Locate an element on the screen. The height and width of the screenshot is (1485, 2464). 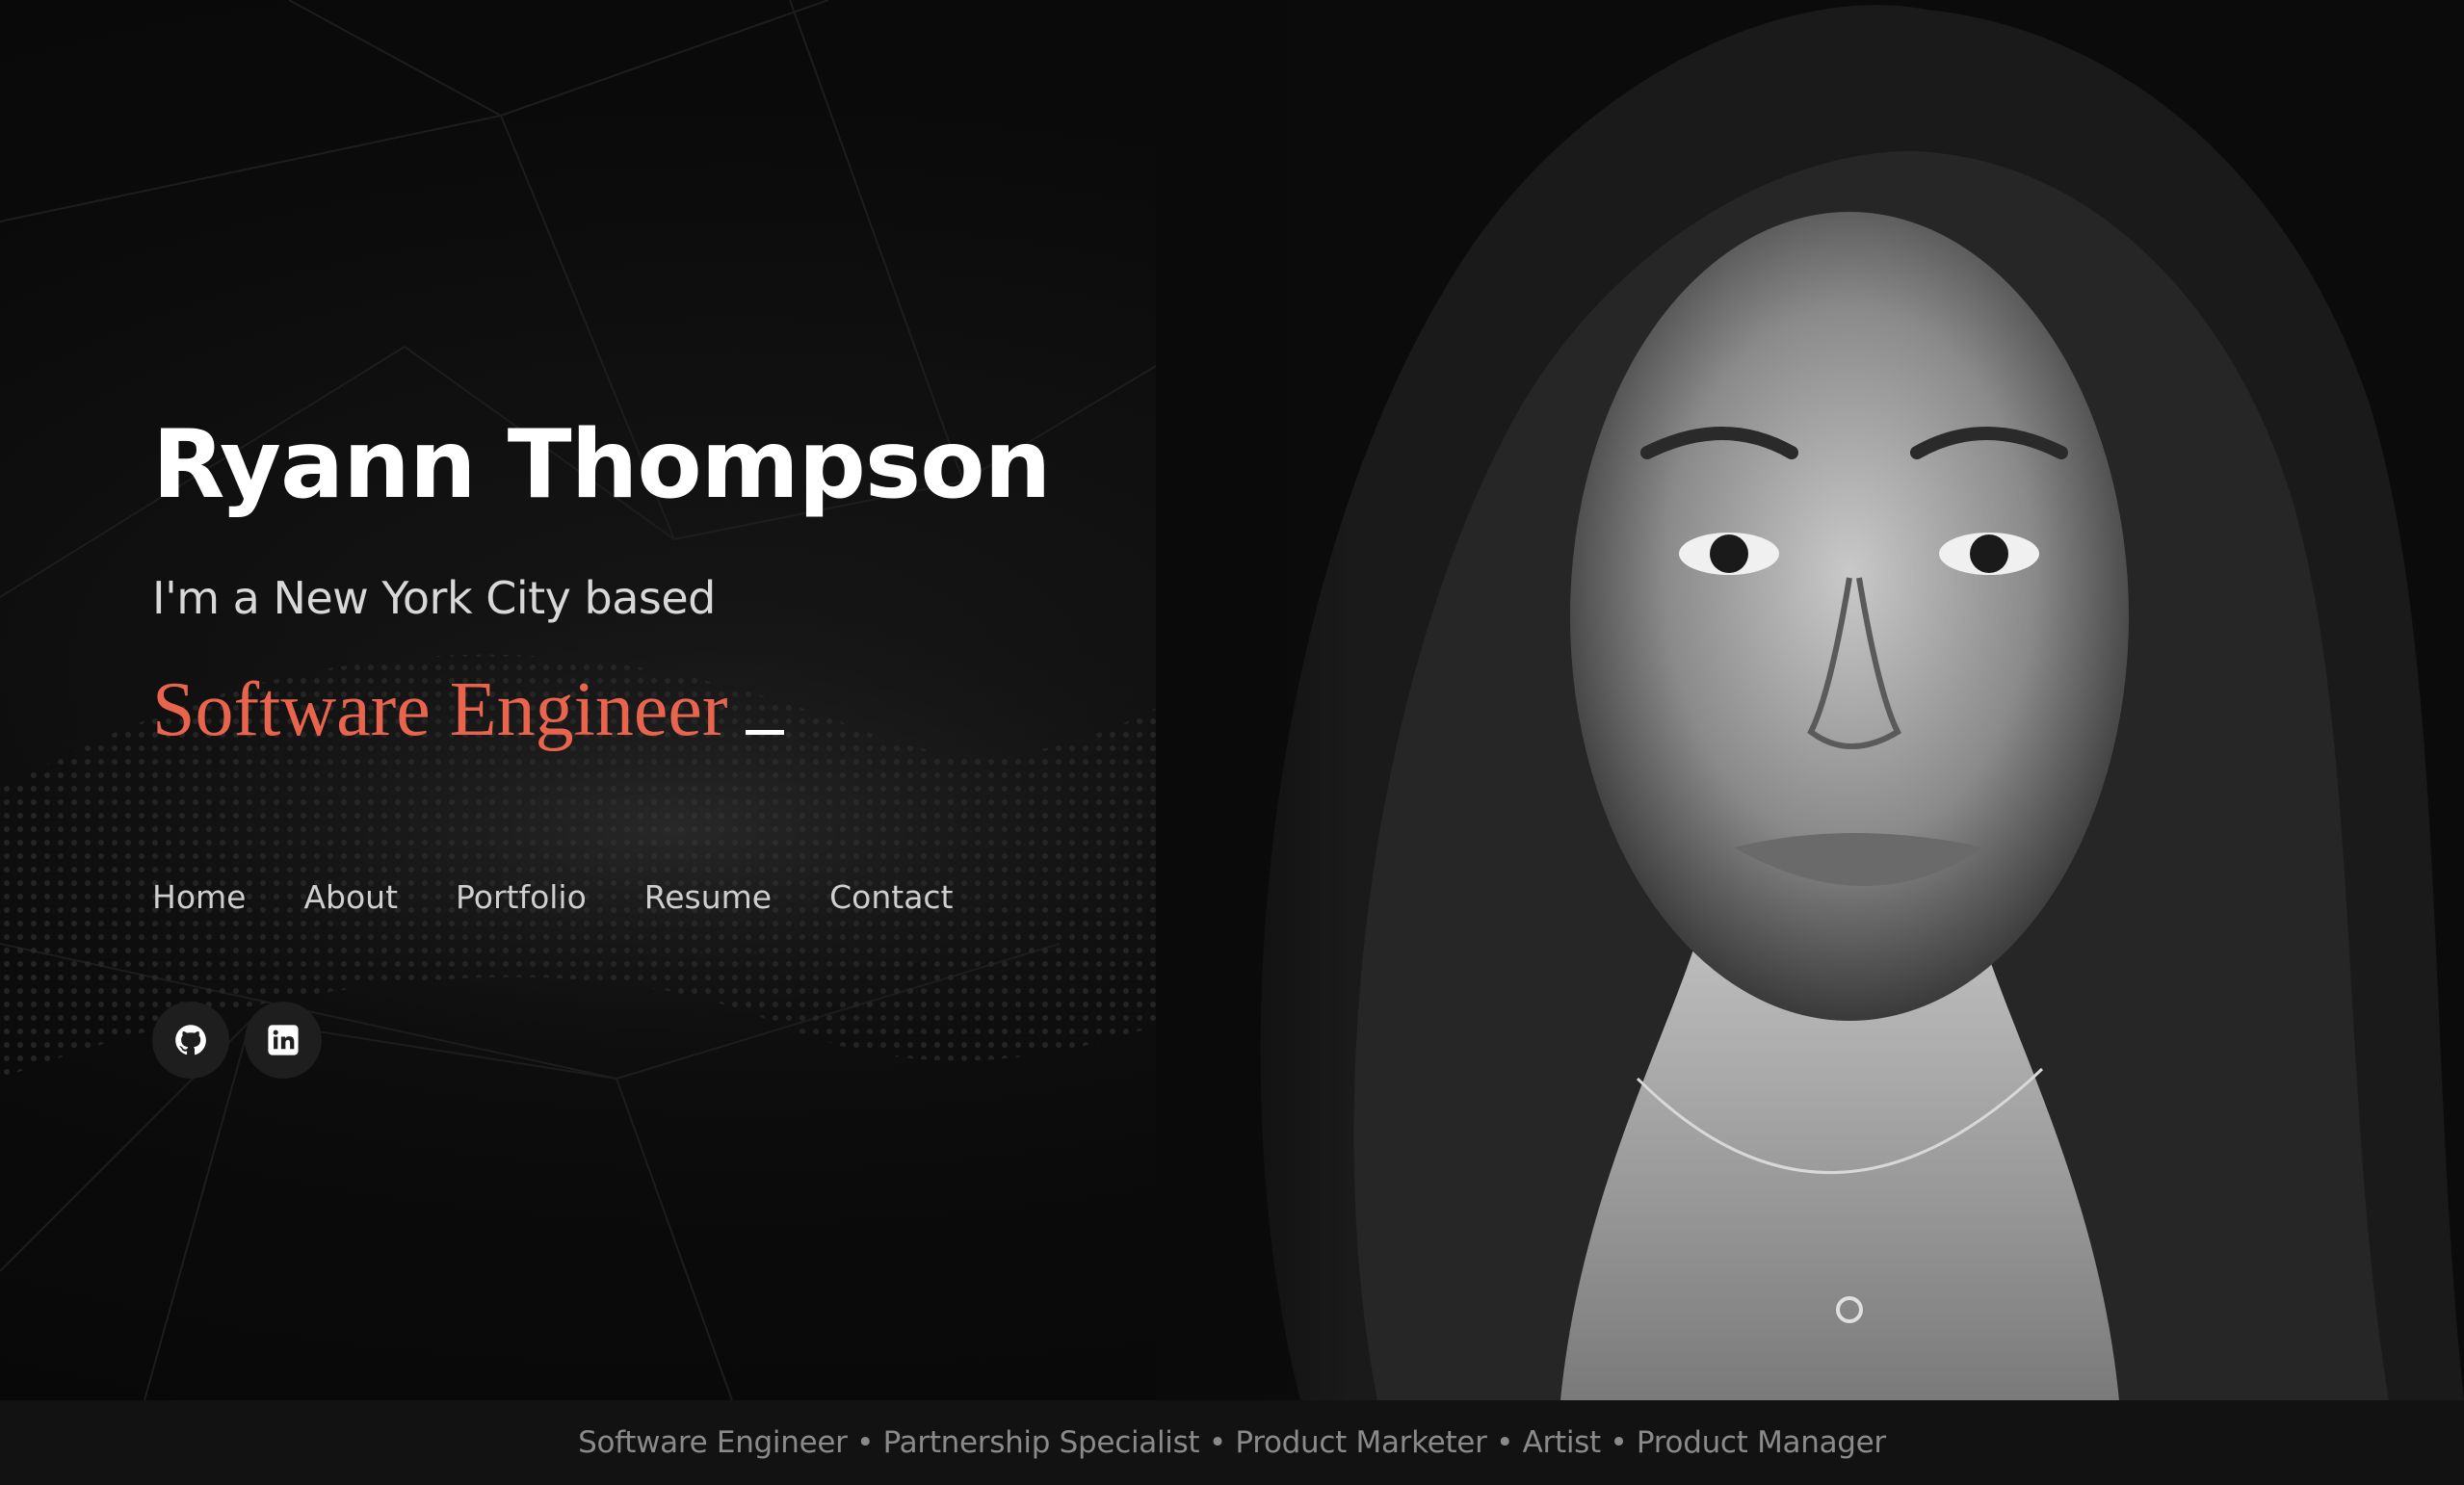
github-icon is located at coordinates (190, 1040).